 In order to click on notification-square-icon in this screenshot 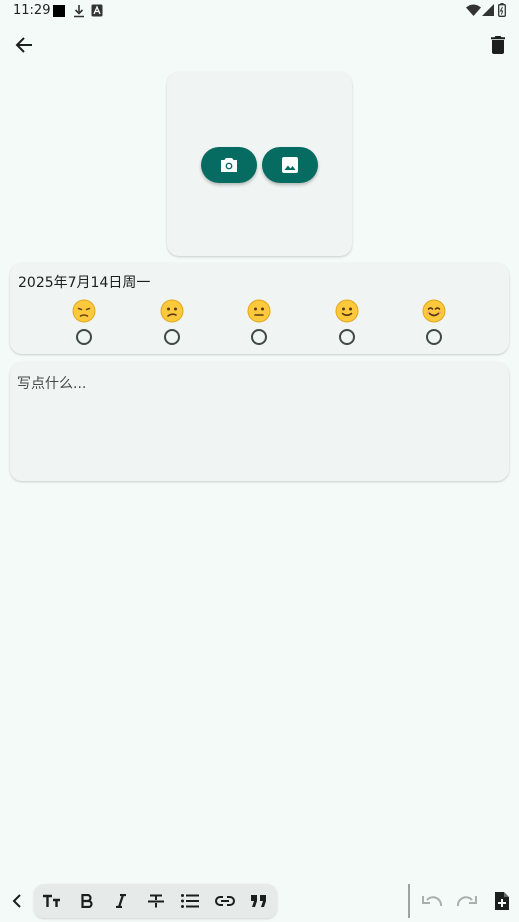, I will do `click(59, 11)`.